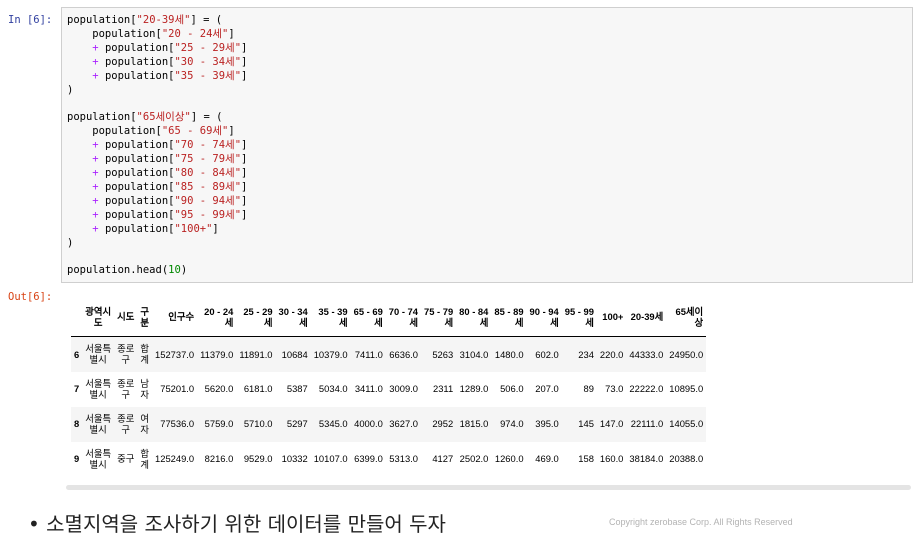 This screenshot has height=542, width=915. What do you see at coordinates (163, 20) in the screenshot?
I see `code-token: "20-39세"` at bounding box center [163, 20].